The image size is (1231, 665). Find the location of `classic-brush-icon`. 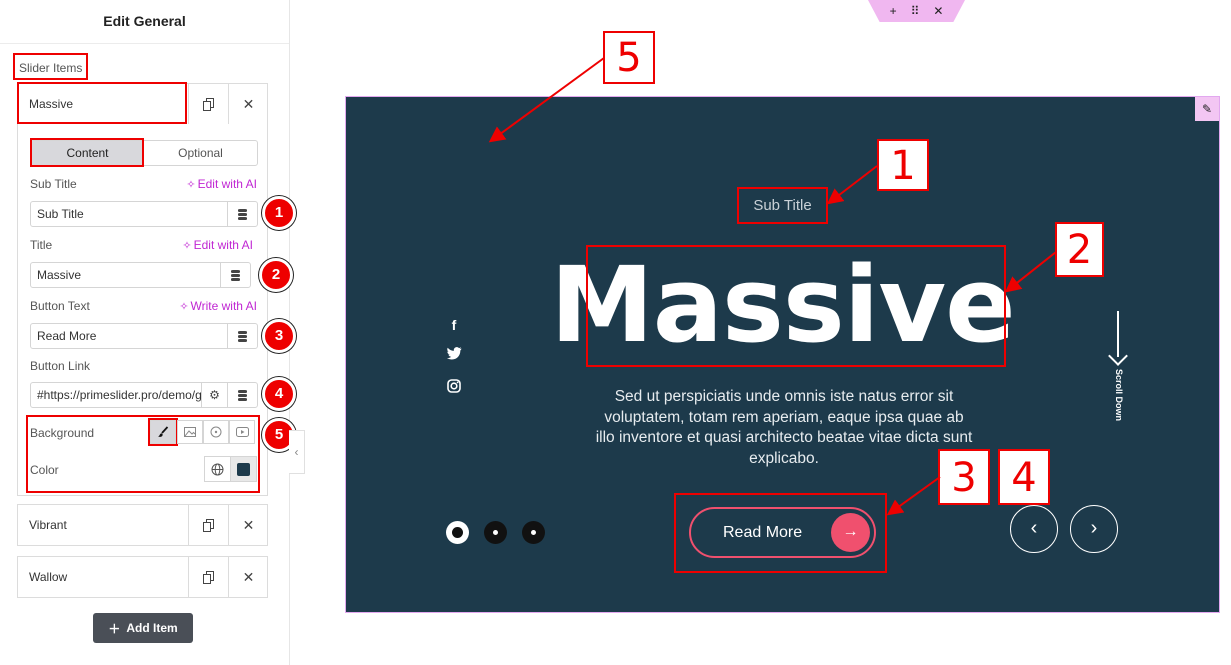

classic-brush-icon is located at coordinates (163, 432).